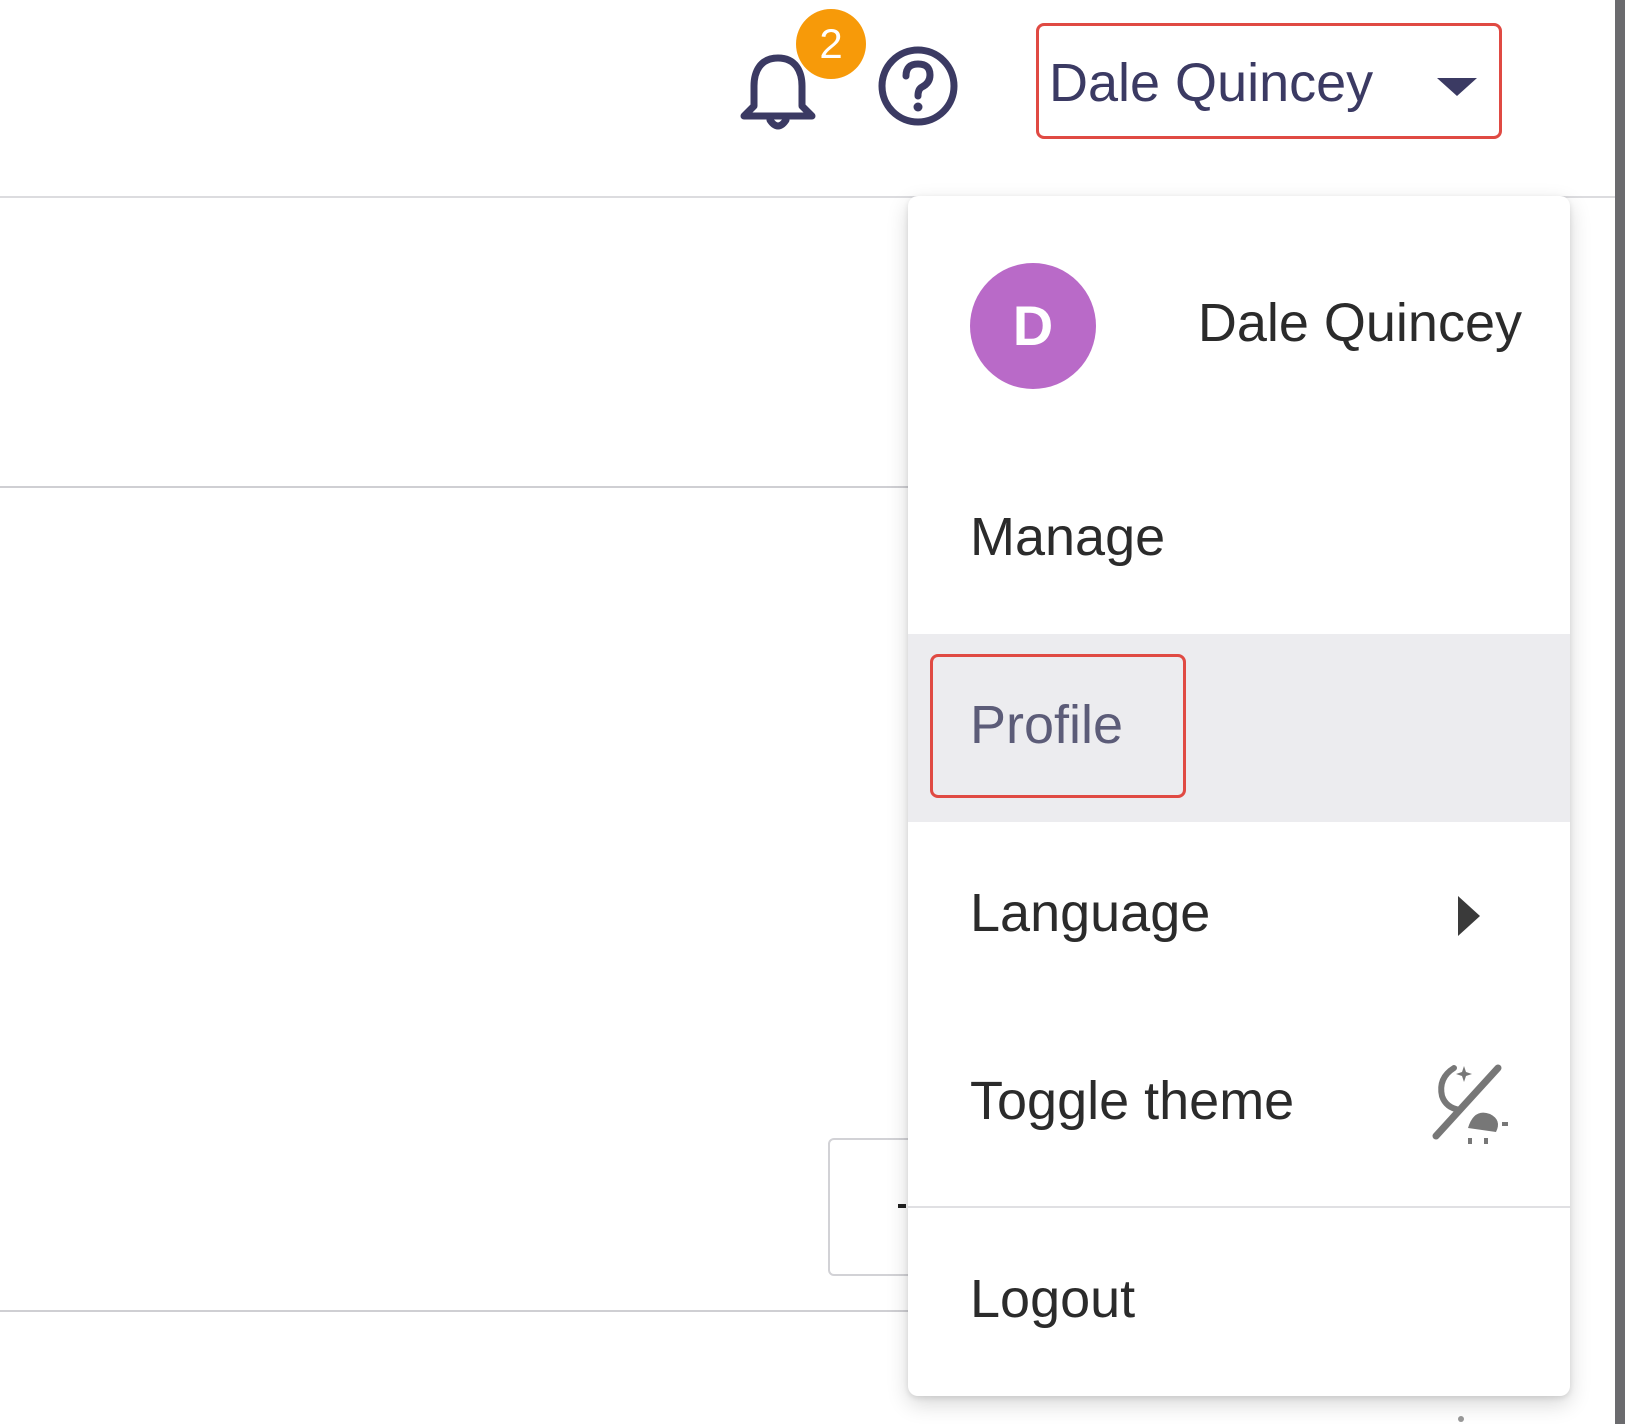 Image resolution: width=1625 pixels, height=1424 pixels. I want to click on user-name-label: Dale Quincey, so click(1211, 83).